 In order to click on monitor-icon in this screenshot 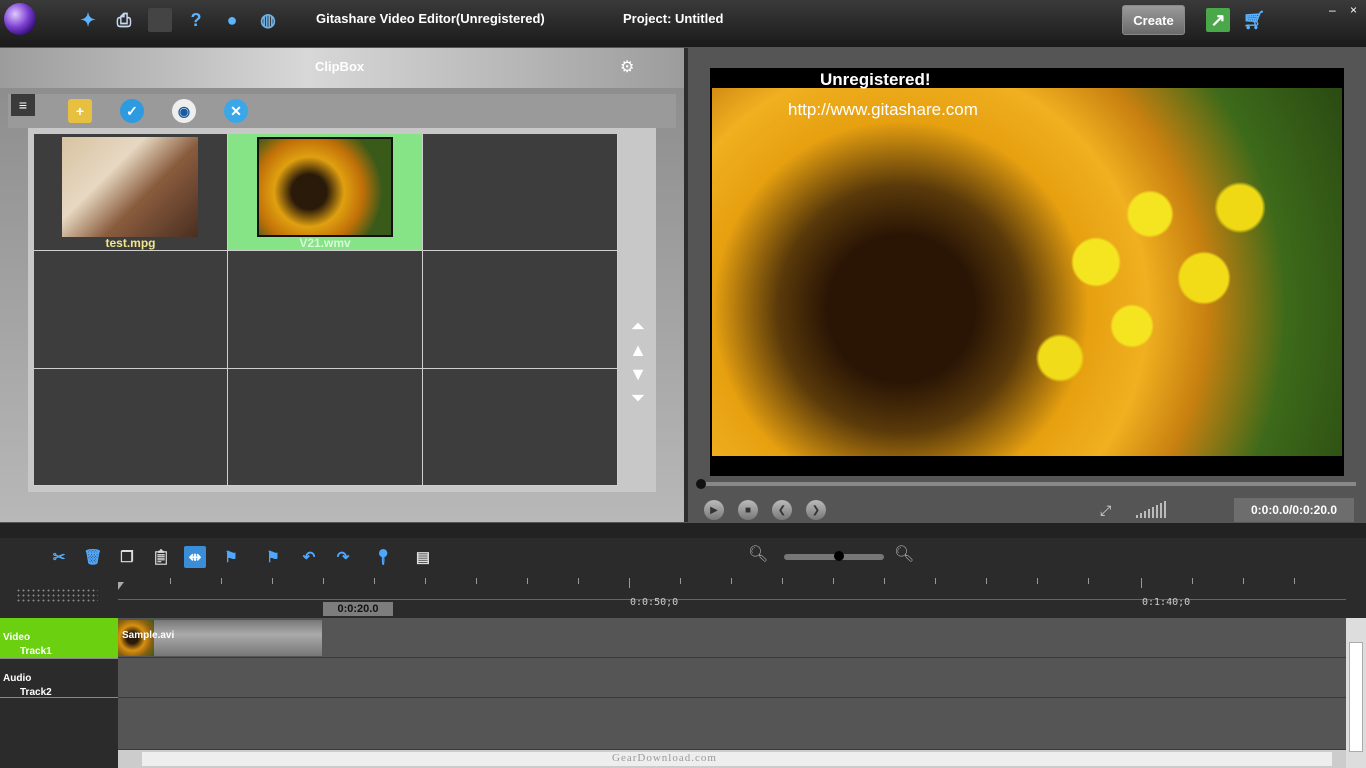, I will do `click(160, 20)`.